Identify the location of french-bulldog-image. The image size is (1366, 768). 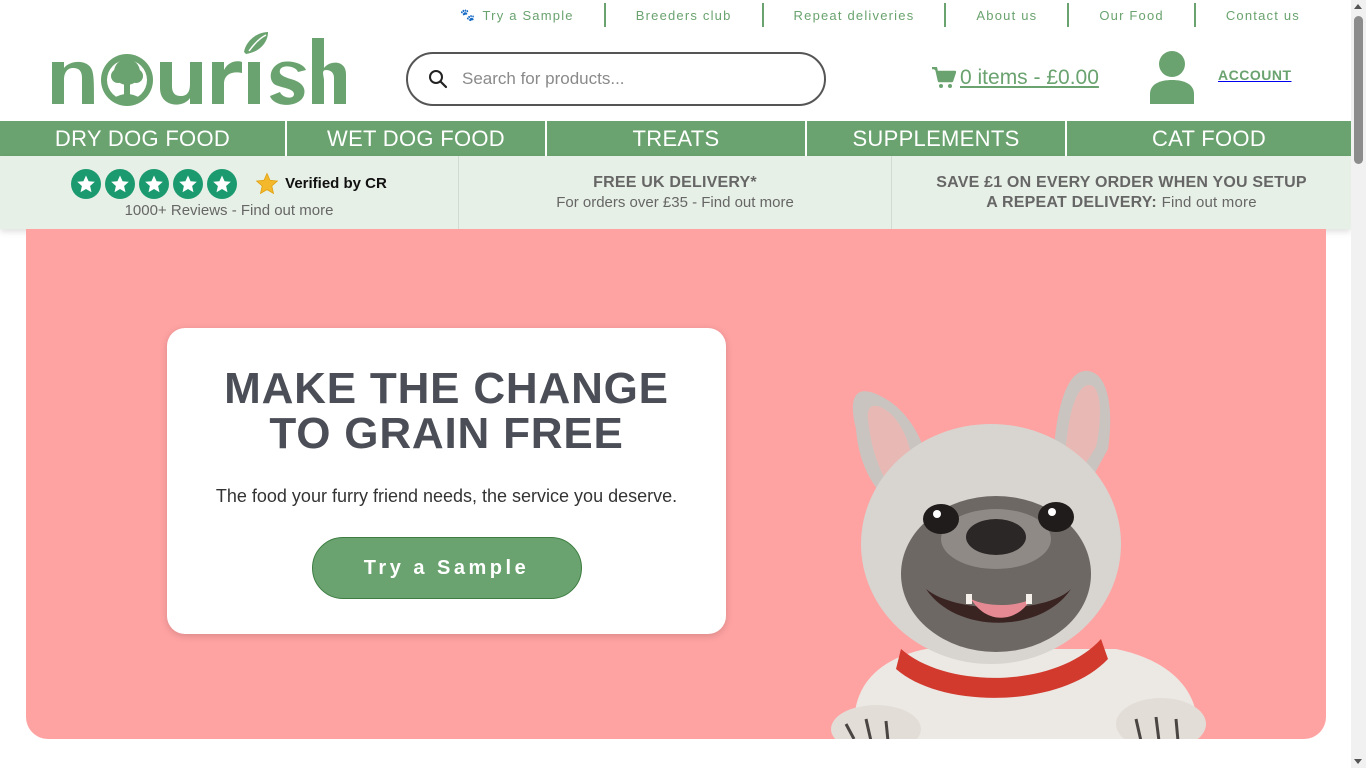
(1018, 554).